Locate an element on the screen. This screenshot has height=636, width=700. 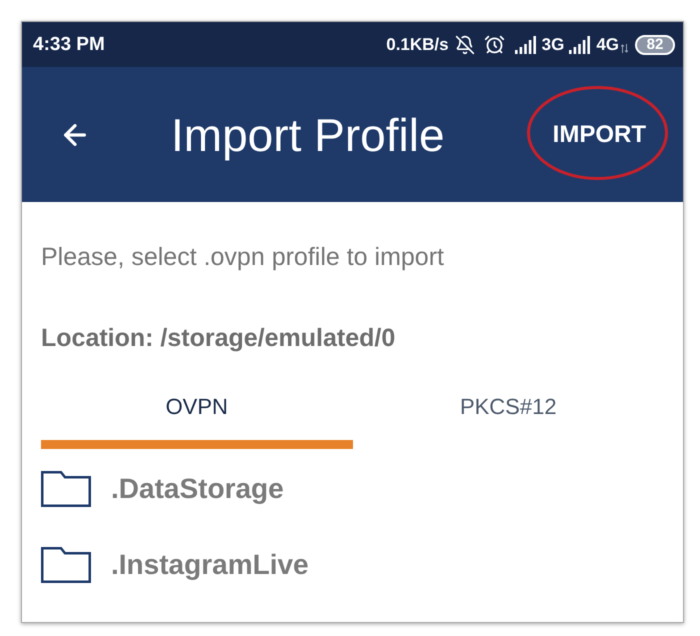
bell-off-icon is located at coordinates (464, 44).